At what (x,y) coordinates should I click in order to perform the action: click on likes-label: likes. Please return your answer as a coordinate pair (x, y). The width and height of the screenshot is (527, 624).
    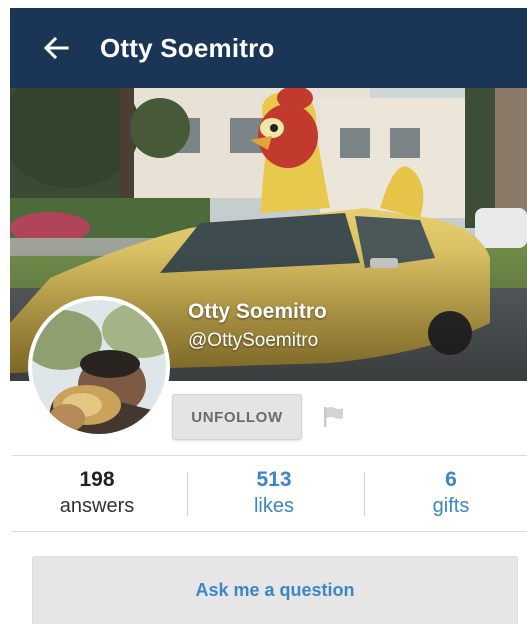
    Looking at the image, I should click on (273, 506).